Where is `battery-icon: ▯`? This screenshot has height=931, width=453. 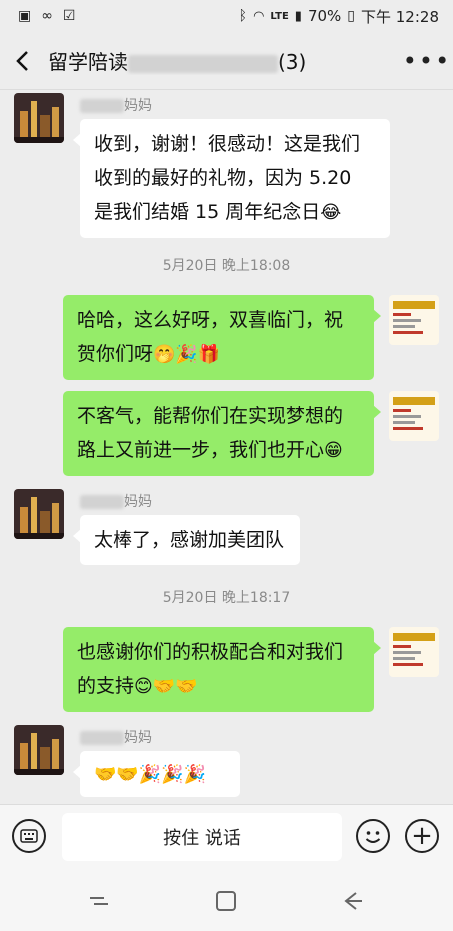
battery-icon: ▯ is located at coordinates (351, 16).